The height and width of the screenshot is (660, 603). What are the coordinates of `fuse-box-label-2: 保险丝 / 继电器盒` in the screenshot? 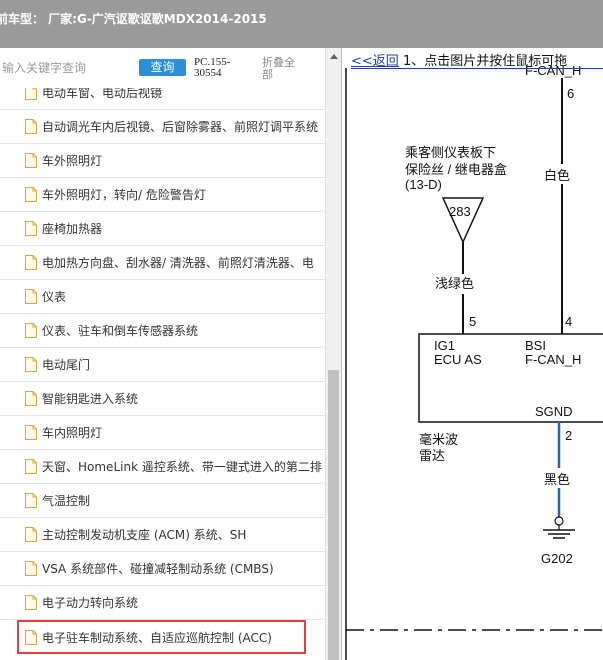 It's located at (456, 169).